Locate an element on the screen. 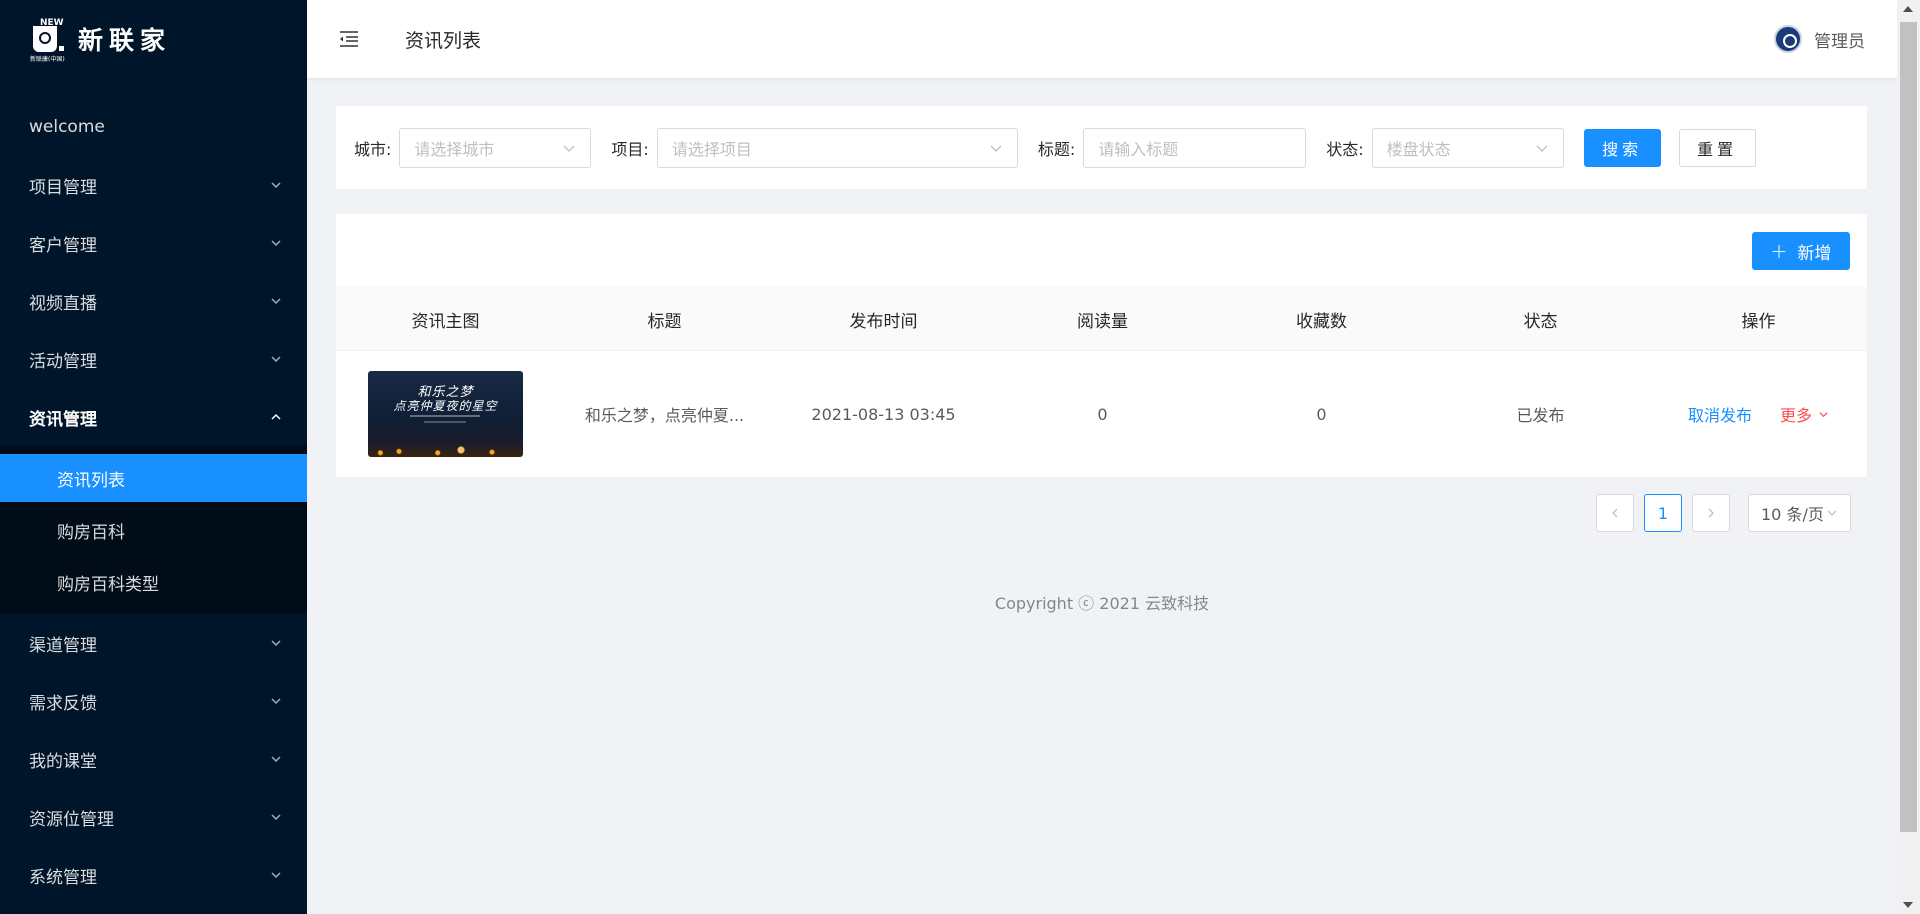 The image size is (1920, 914). chevron-up-icon is located at coordinates (276, 417).